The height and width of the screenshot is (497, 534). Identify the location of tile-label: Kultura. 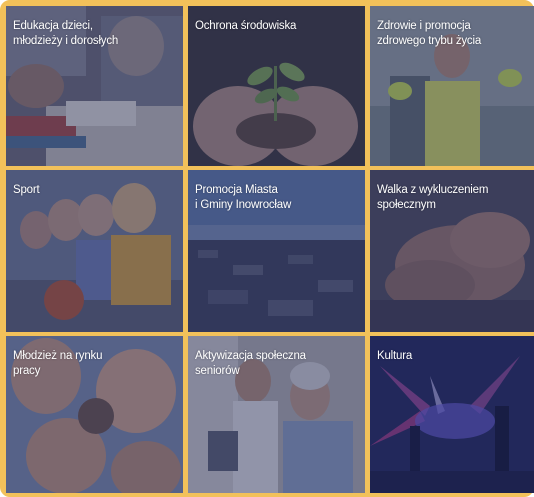
(395, 356).